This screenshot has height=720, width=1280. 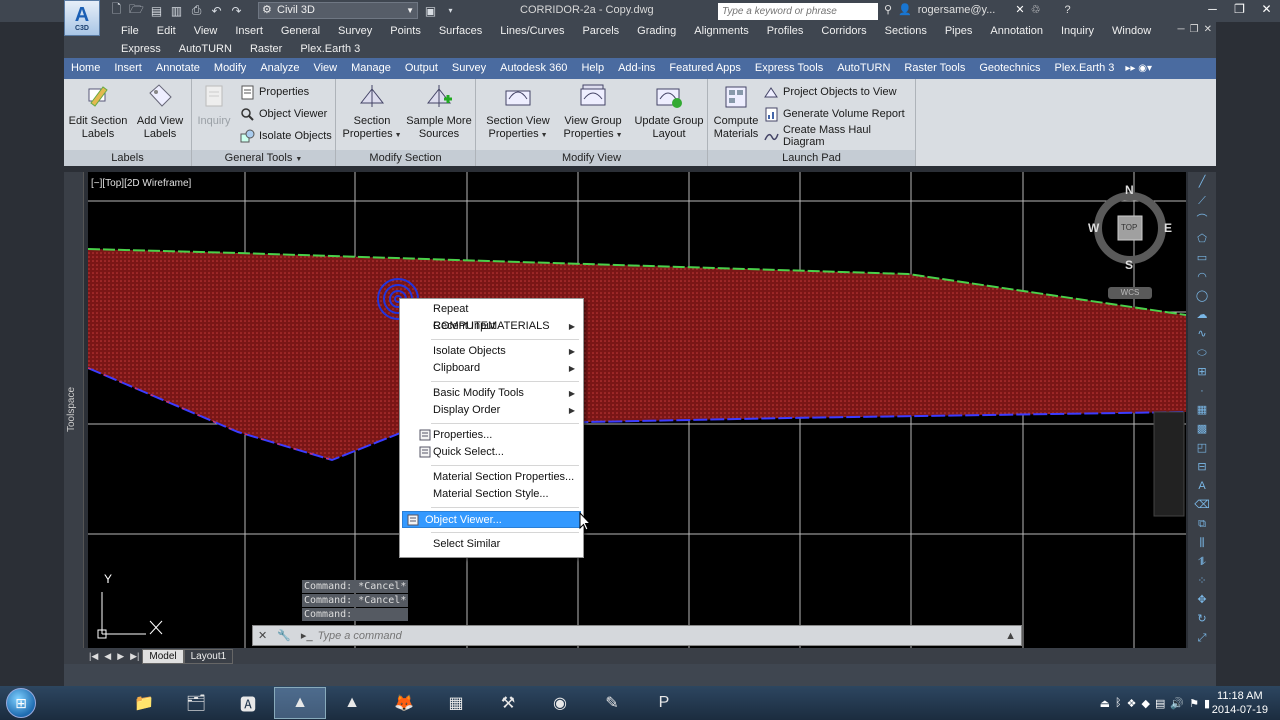 What do you see at coordinates (839, 136) in the screenshot?
I see `create-mass-haul-diagram-button: Create Mass Haul Diagram` at bounding box center [839, 136].